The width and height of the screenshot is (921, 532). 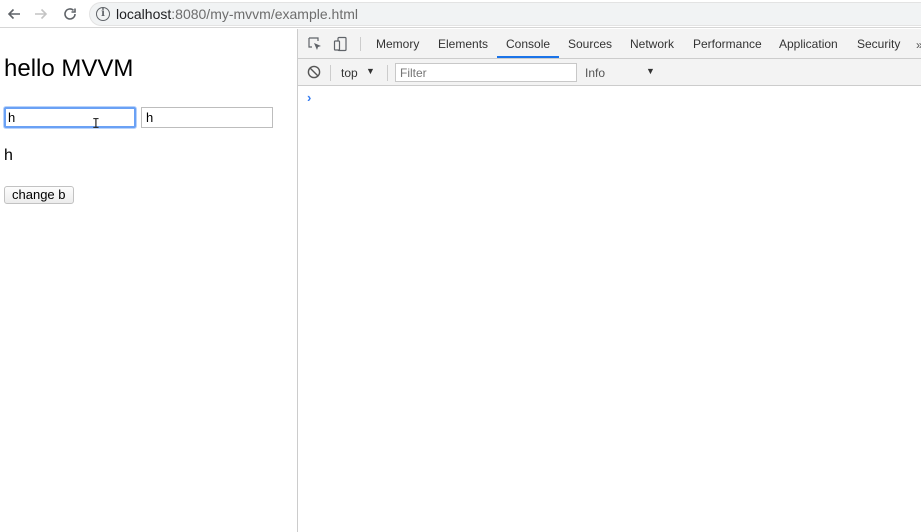 I want to click on active-tab-indicator, so click(x=528, y=57).